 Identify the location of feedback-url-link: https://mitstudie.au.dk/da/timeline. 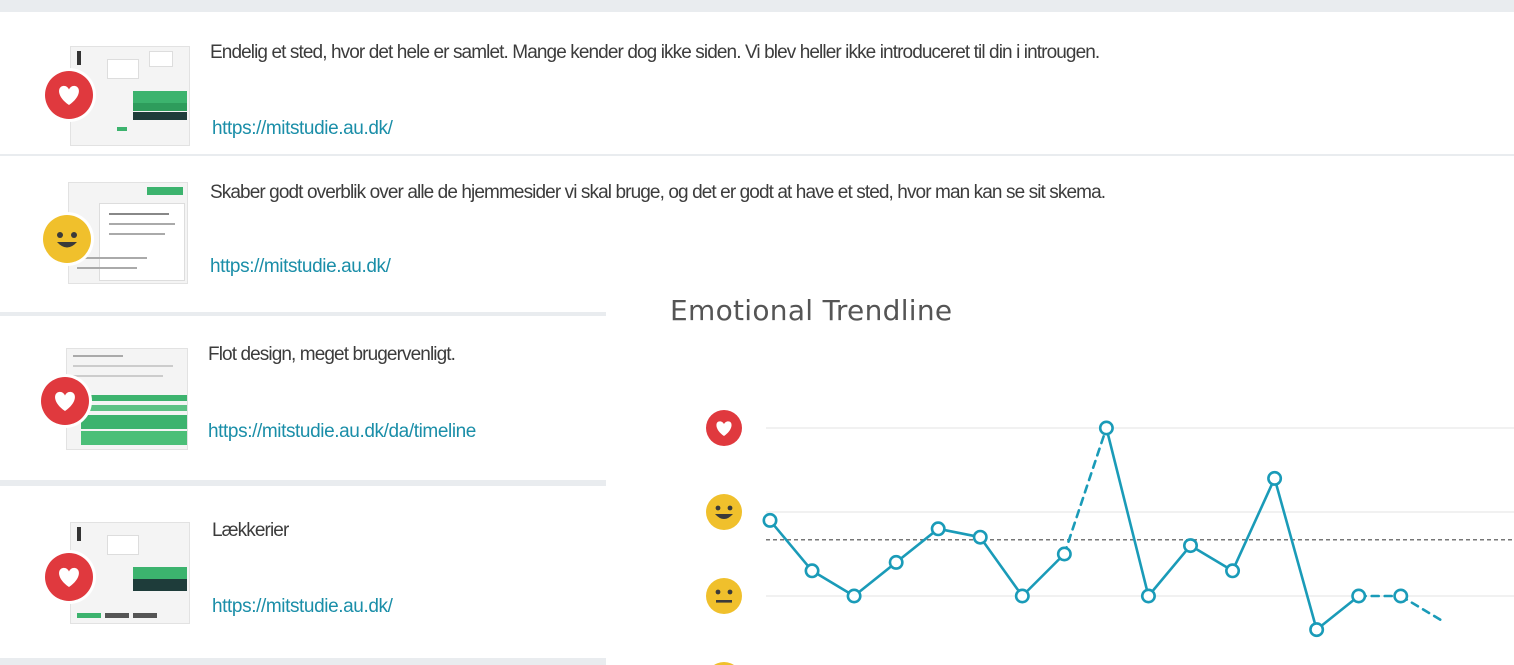
(342, 432).